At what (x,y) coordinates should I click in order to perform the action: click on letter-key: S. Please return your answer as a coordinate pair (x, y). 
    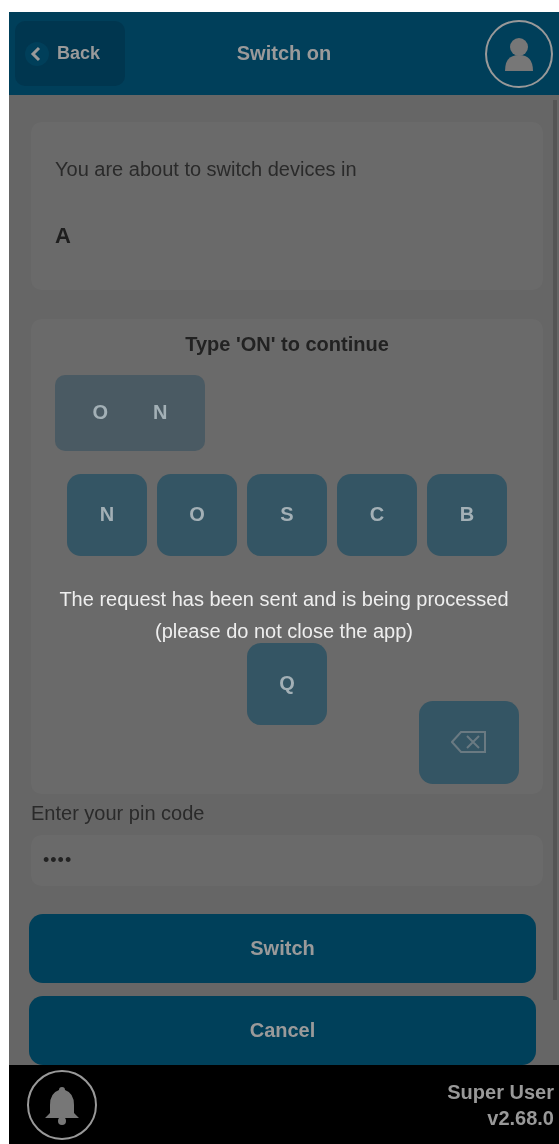
    Looking at the image, I should click on (287, 514).